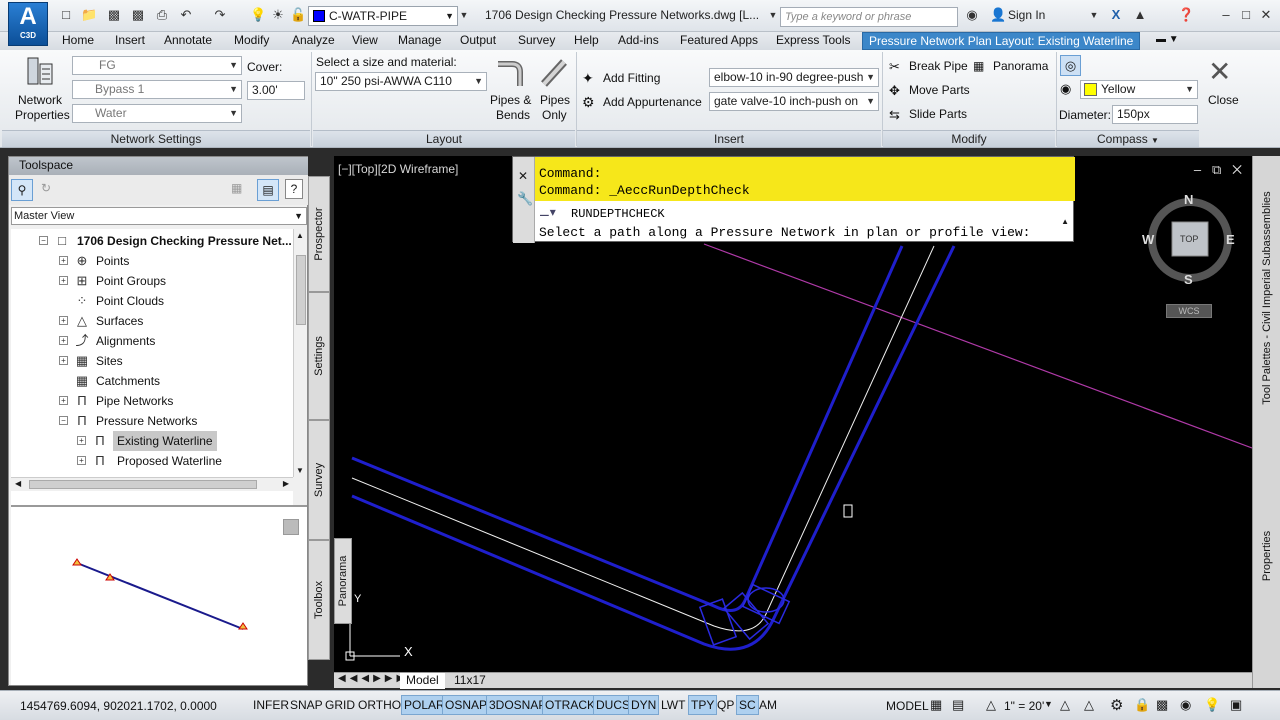 This screenshot has width=1280, height=720. Describe the element at coordinates (1236, 705) in the screenshot. I see `clean-screen-icon: ▣` at that location.